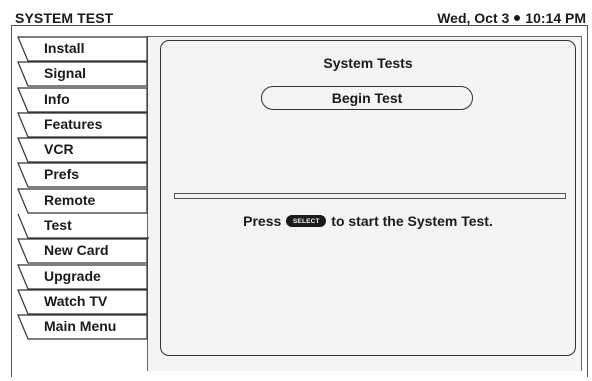 This screenshot has height=381, width=592. I want to click on sidebar-item-watch-tv: Watch TV, so click(82, 302).